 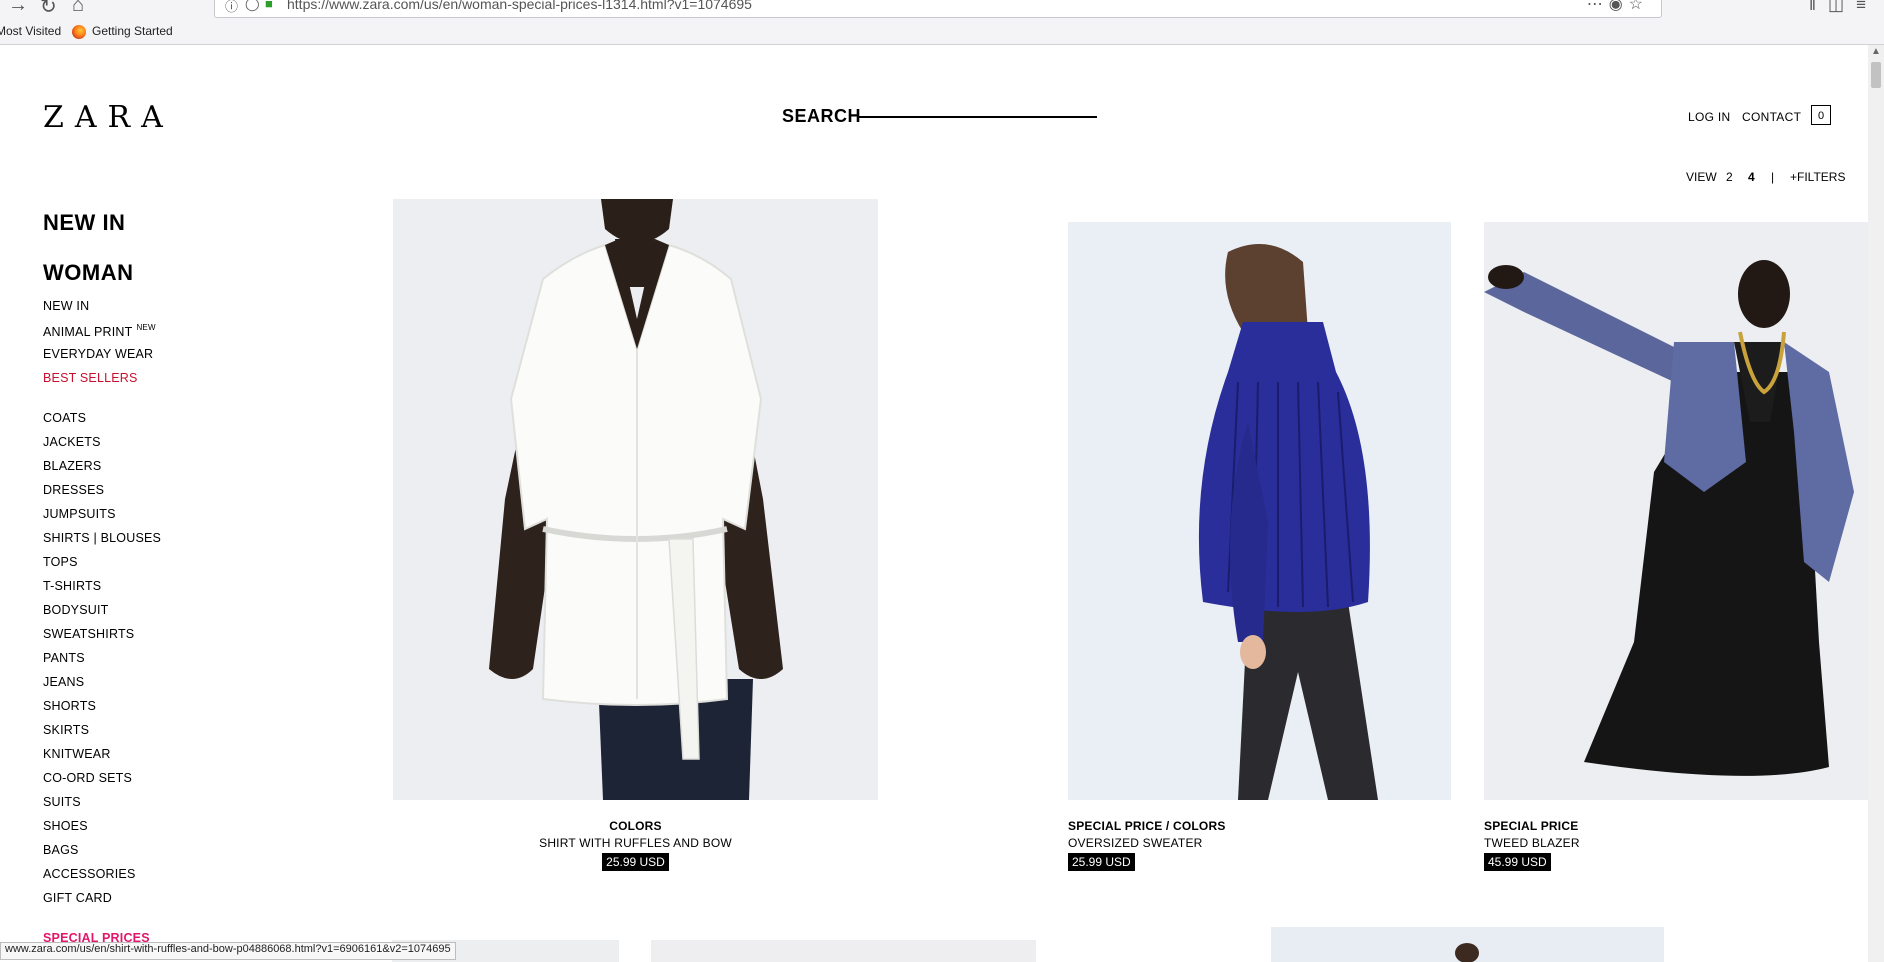 What do you see at coordinates (108, 117) in the screenshot?
I see `zara-logo: ZARA` at bounding box center [108, 117].